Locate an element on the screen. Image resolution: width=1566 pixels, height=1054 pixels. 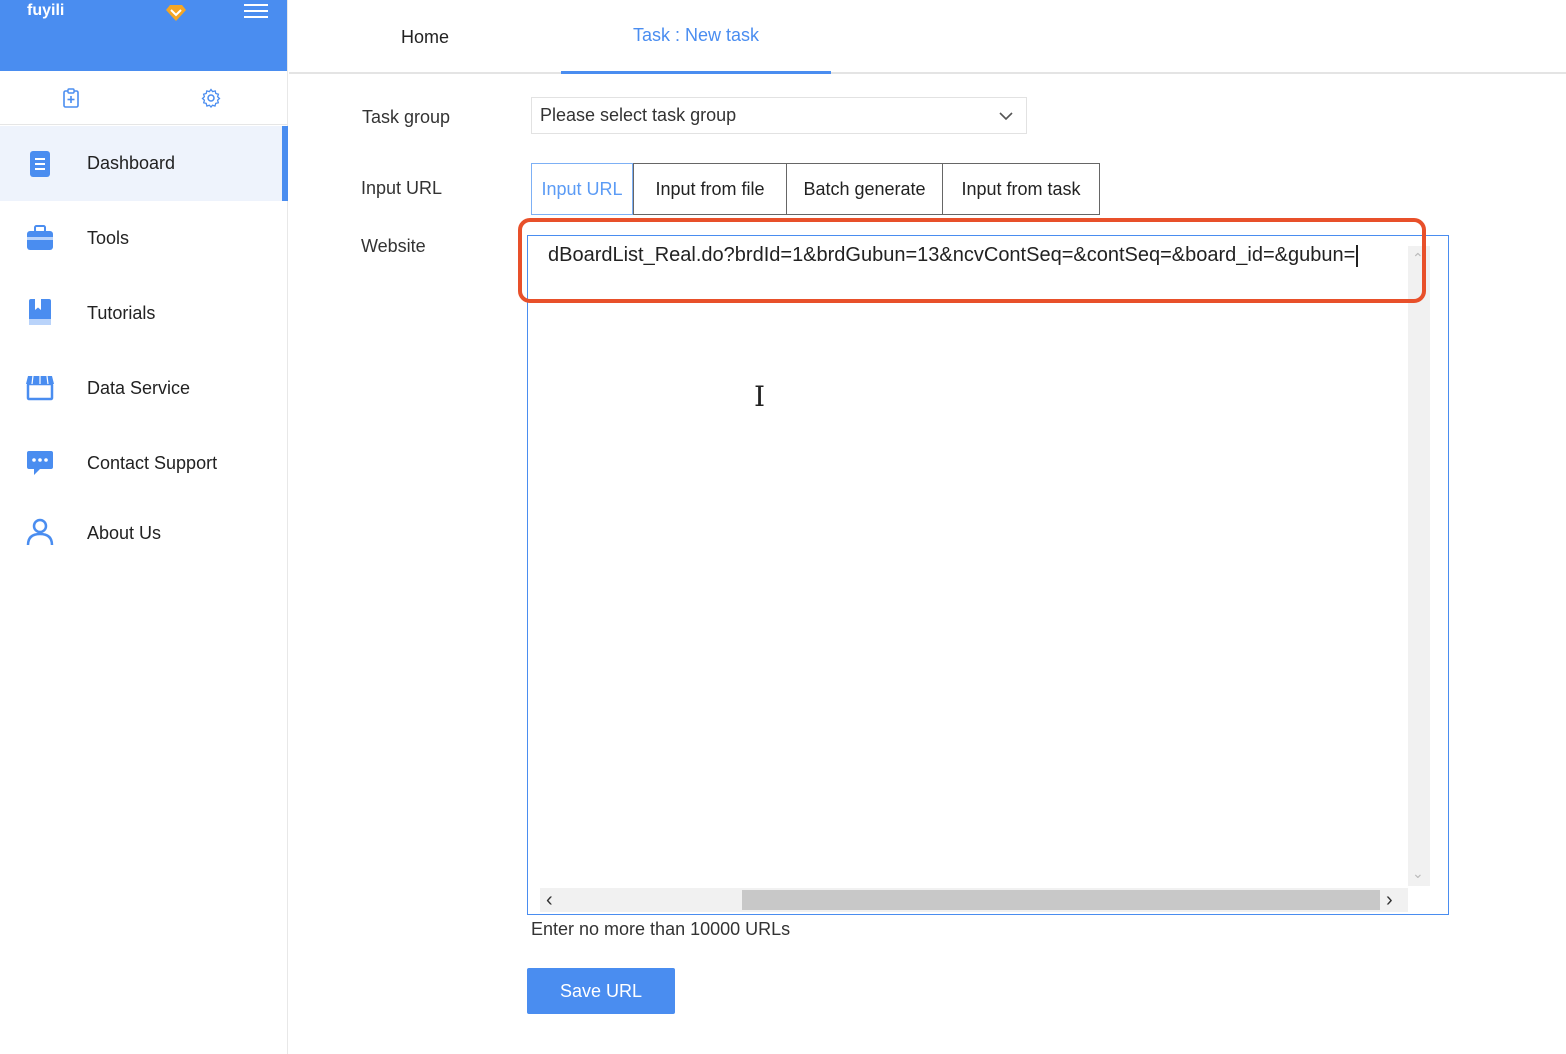
scroll-left-icon: ‹ is located at coordinates (549, 900).